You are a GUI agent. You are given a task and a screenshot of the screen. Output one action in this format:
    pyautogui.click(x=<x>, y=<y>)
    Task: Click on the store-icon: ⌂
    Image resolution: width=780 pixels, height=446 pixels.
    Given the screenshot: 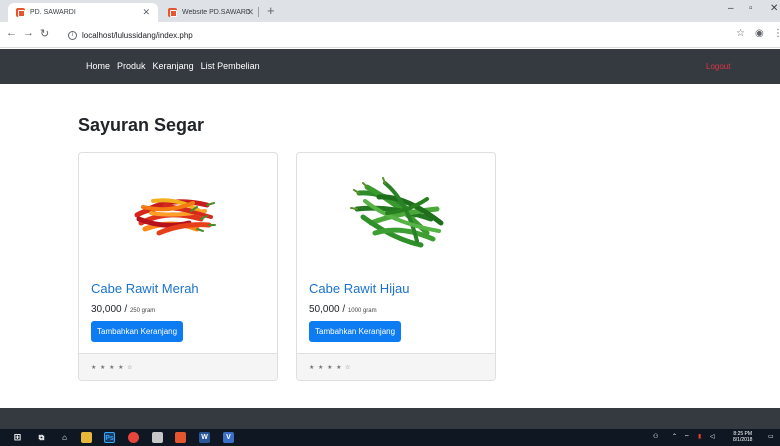 What is the action you would take?
    pyautogui.click(x=64, y=437)
    